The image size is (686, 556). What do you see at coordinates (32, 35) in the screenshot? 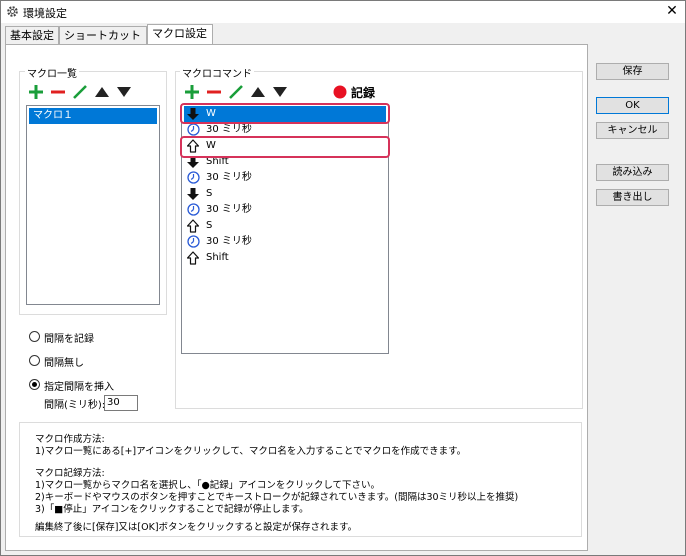
I see `tab-basic-settings: 基本設定` at bounding box center [32, 35].